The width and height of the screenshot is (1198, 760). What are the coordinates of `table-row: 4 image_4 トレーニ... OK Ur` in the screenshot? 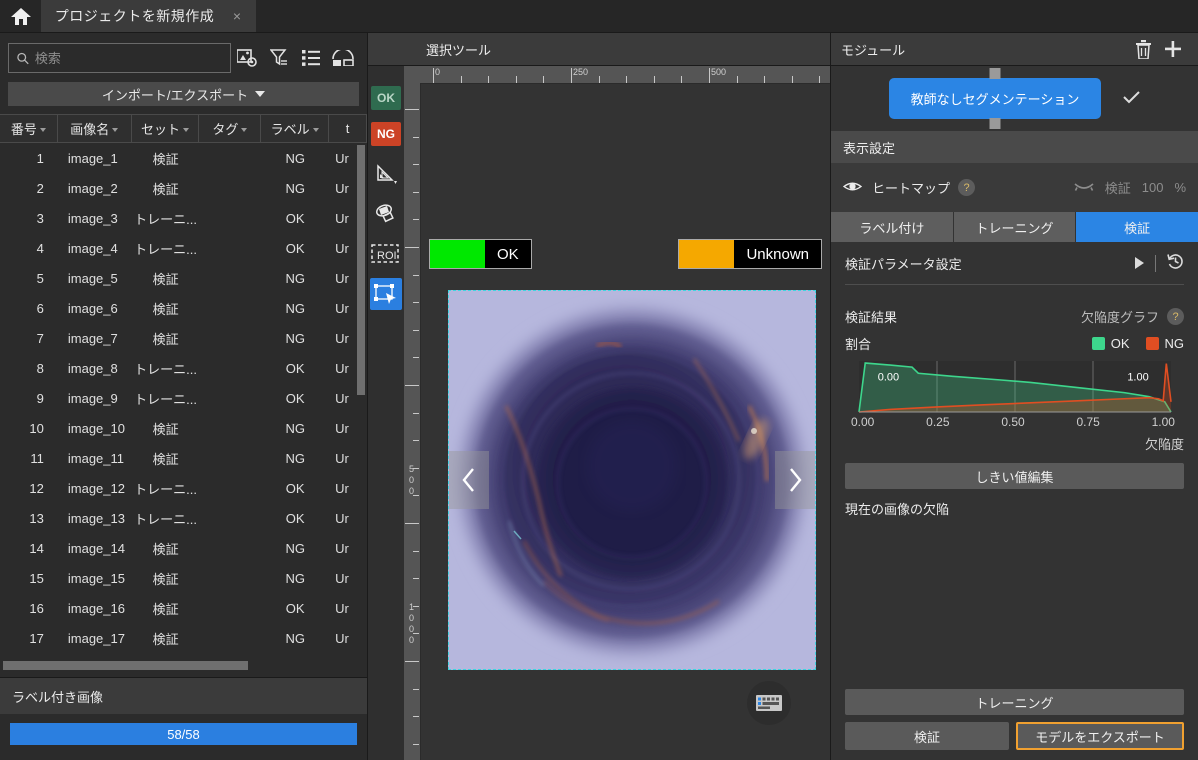 It's located at (183, 248).